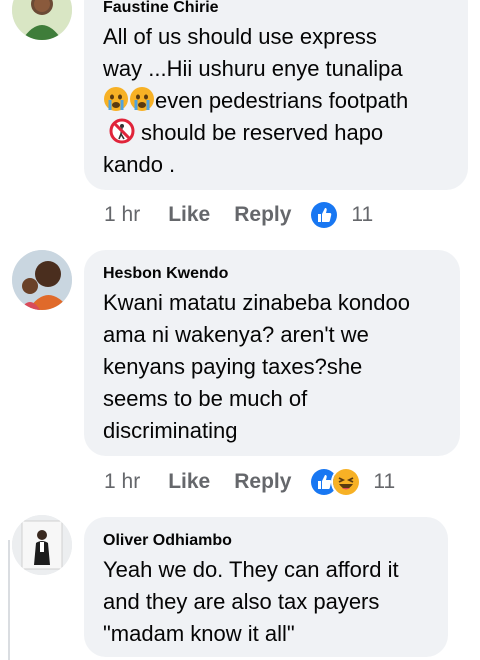 The width and height of the screenshot is (480, 660). Describe the element at coordinates (199, 633) in the screenshot. I see `comment-line: "madam know it all"` at that location.